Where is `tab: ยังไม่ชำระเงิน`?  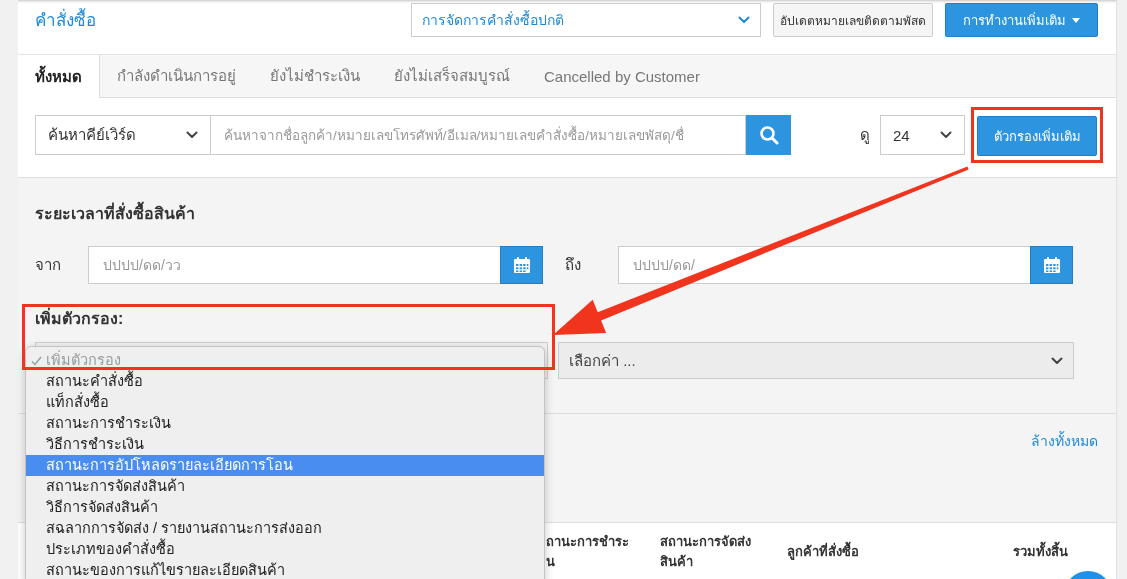
tab: ยังไม่ชำระเงิน is located at coordinates (315, 76).